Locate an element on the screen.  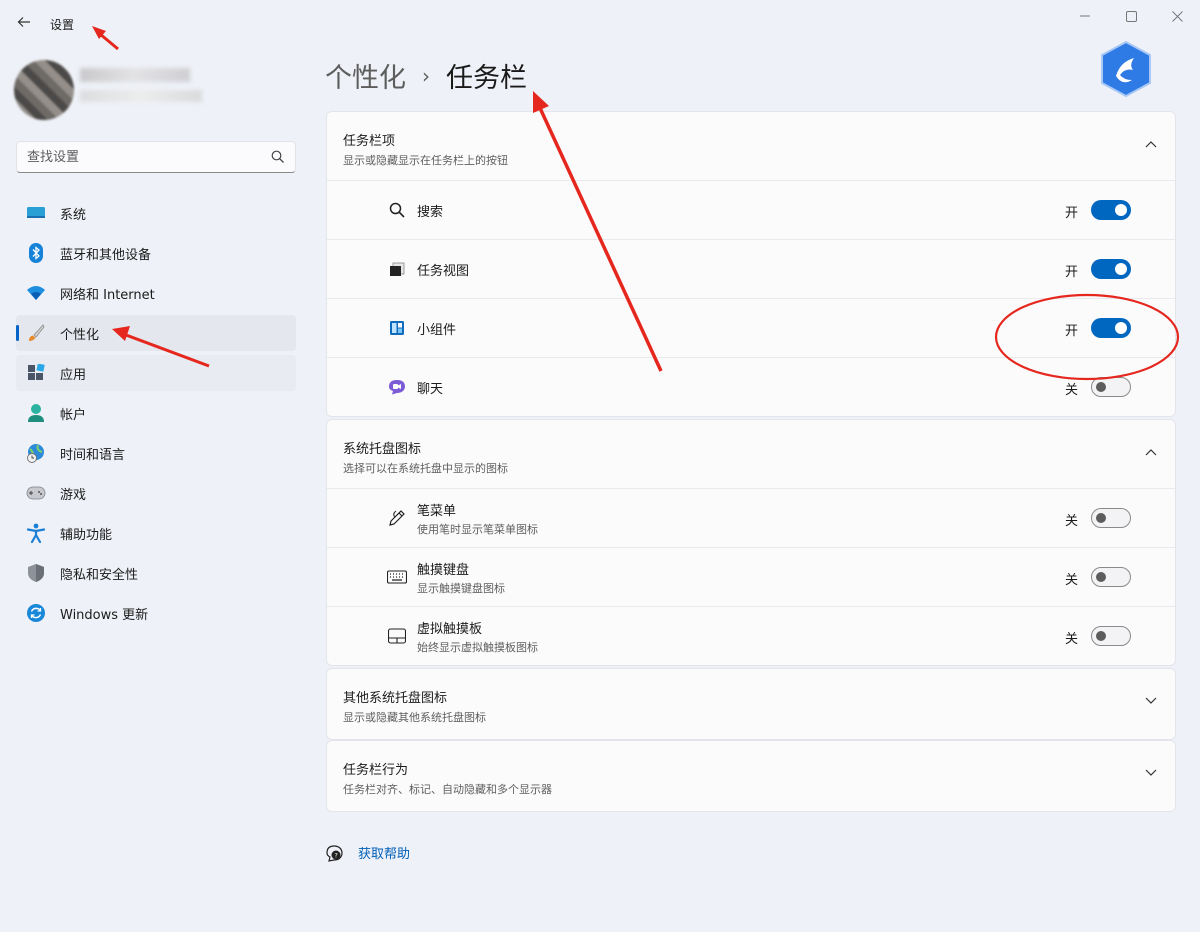
sidebar-item-gaming: 游戏 is located at coordinates (156, 493).